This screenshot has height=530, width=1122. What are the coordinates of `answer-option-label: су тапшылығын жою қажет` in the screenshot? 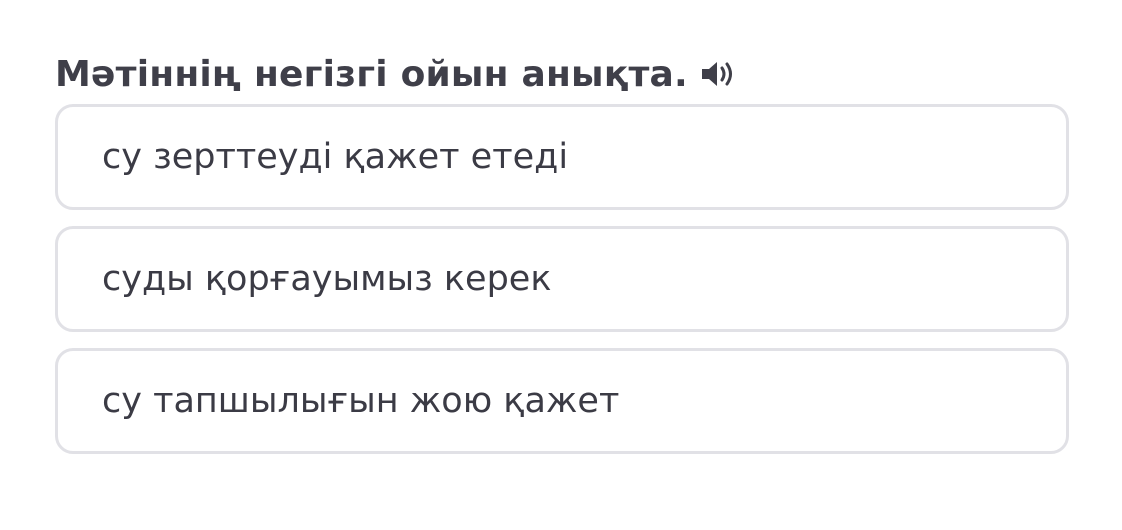 It's located at (361, 401).